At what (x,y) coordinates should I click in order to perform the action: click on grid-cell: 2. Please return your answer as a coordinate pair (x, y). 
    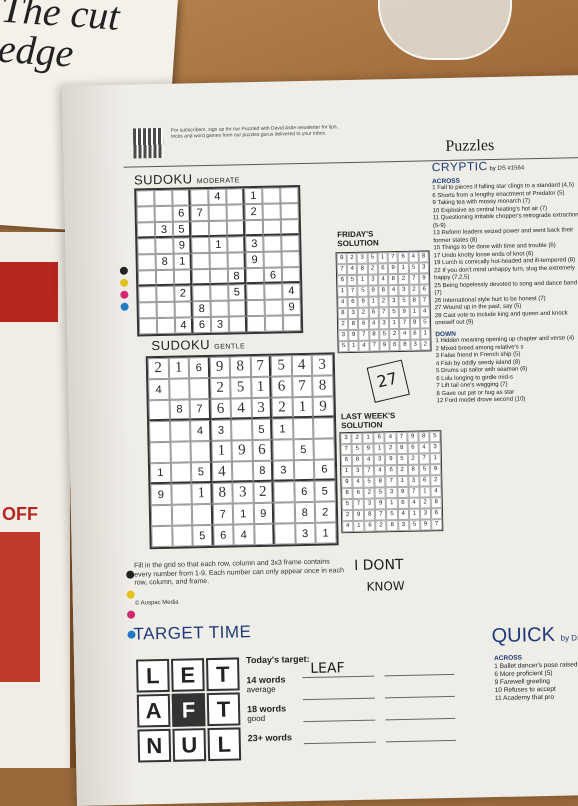
    Looking at the image, I should click on (253, 212).